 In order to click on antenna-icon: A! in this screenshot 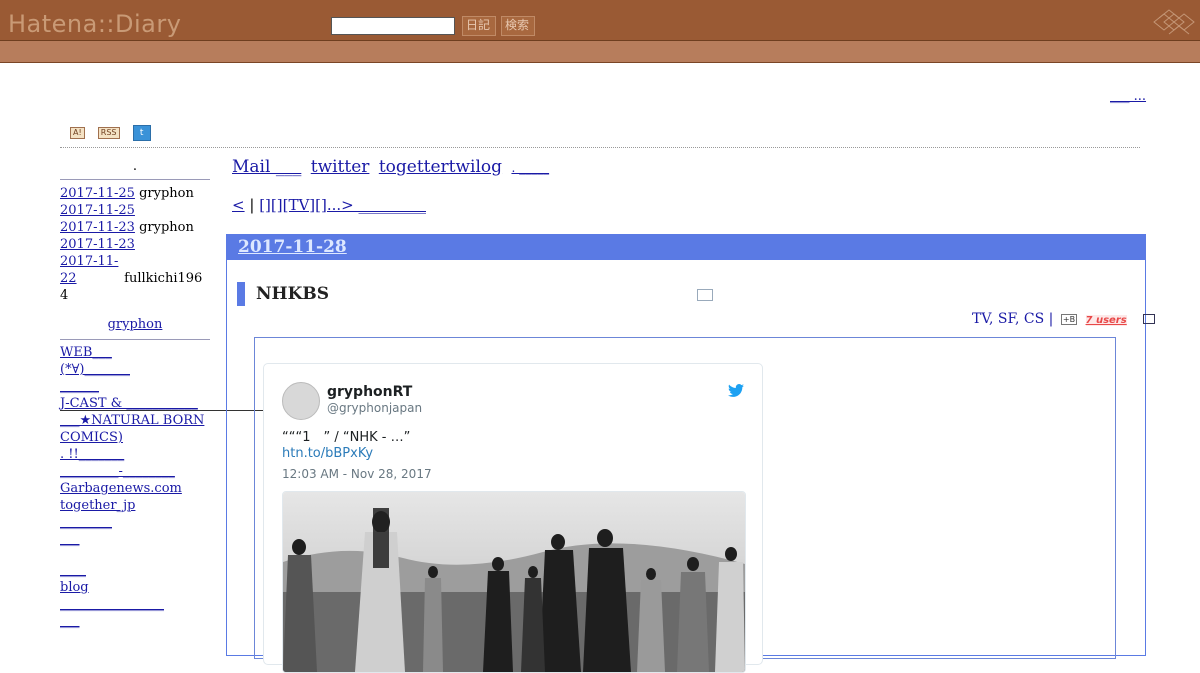, I will do `click(77, 132)`.